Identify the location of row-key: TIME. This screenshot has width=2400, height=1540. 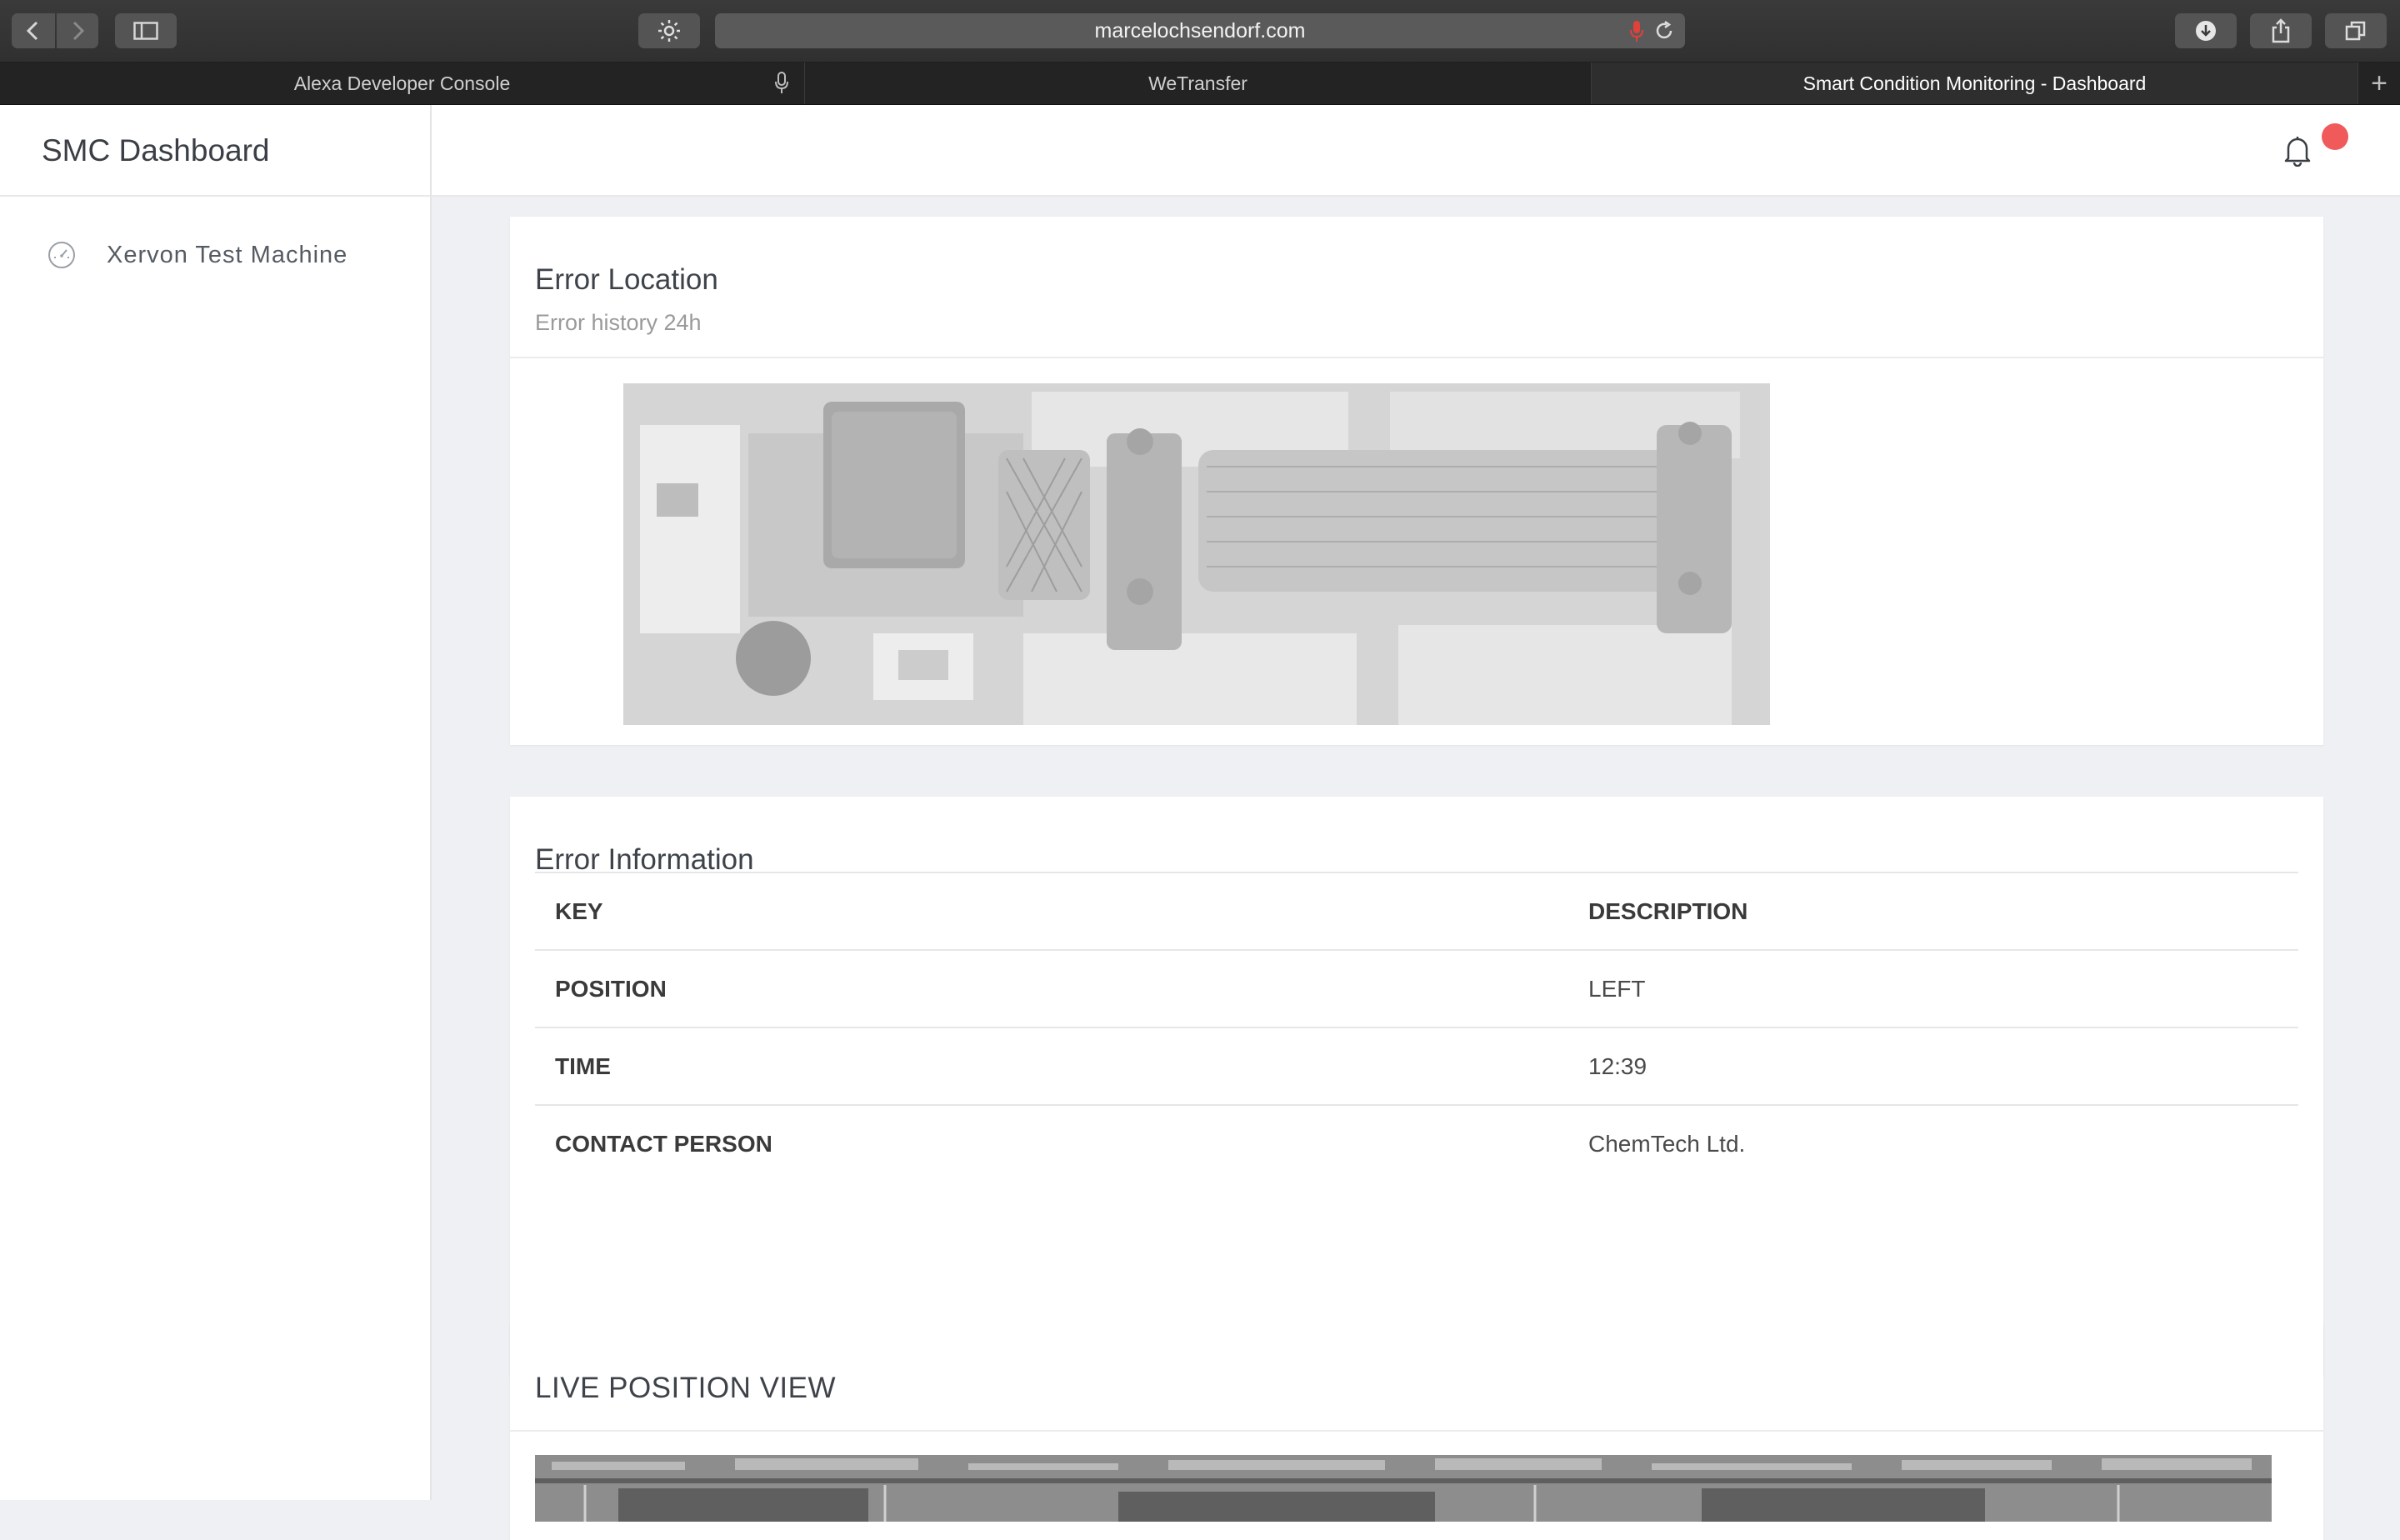
(1051, 1066).